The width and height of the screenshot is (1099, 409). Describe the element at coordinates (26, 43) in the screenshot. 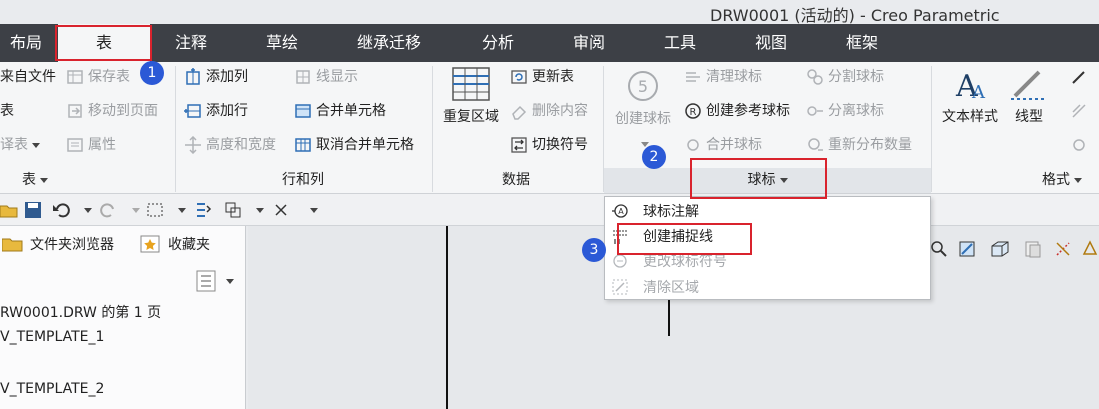

I see `tab-layout: 布局` at that location.